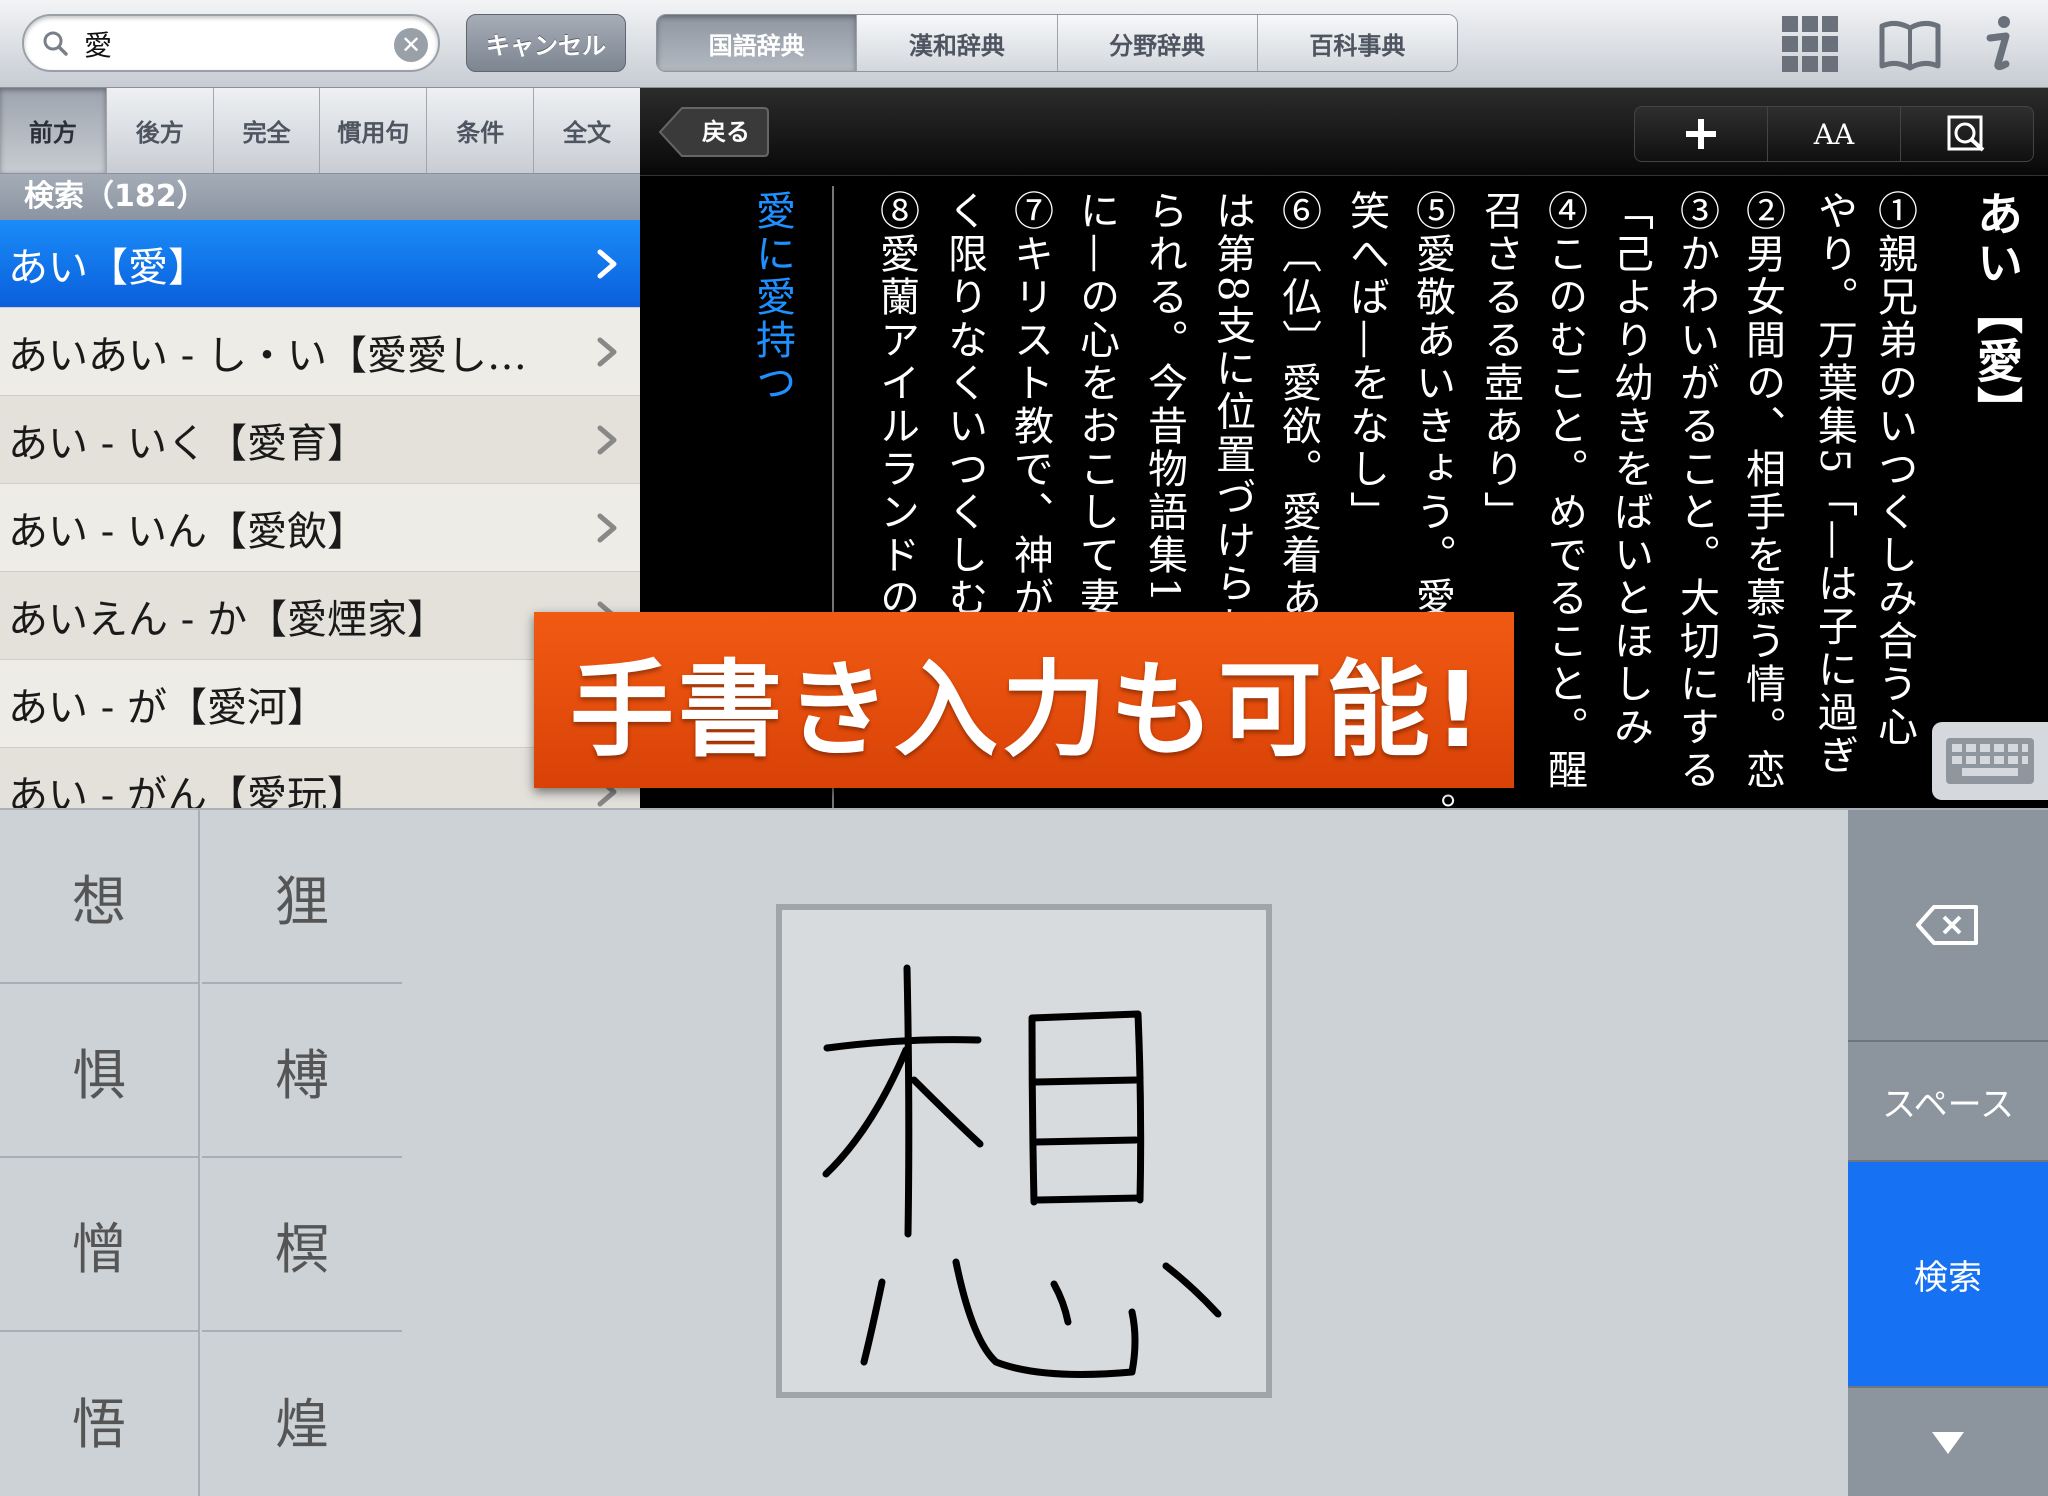 The height and width of the screenshot is (1496, 2048). I want to click on entry-line: 笑へば—をなし」, so click(1366, 362).